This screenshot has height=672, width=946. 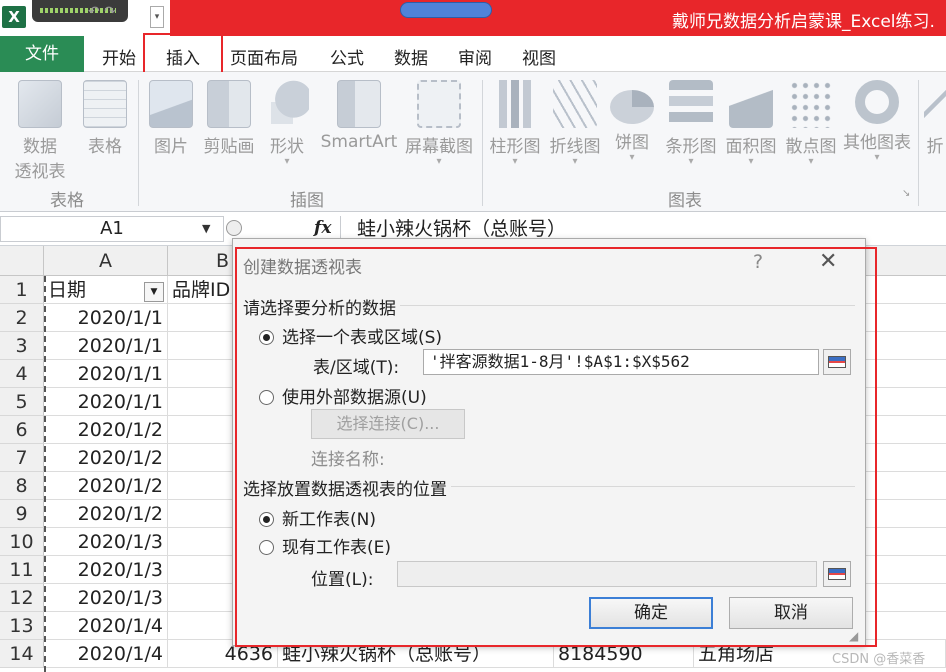 I want to click on close-icon: ✕, so click(x=828, y=261).